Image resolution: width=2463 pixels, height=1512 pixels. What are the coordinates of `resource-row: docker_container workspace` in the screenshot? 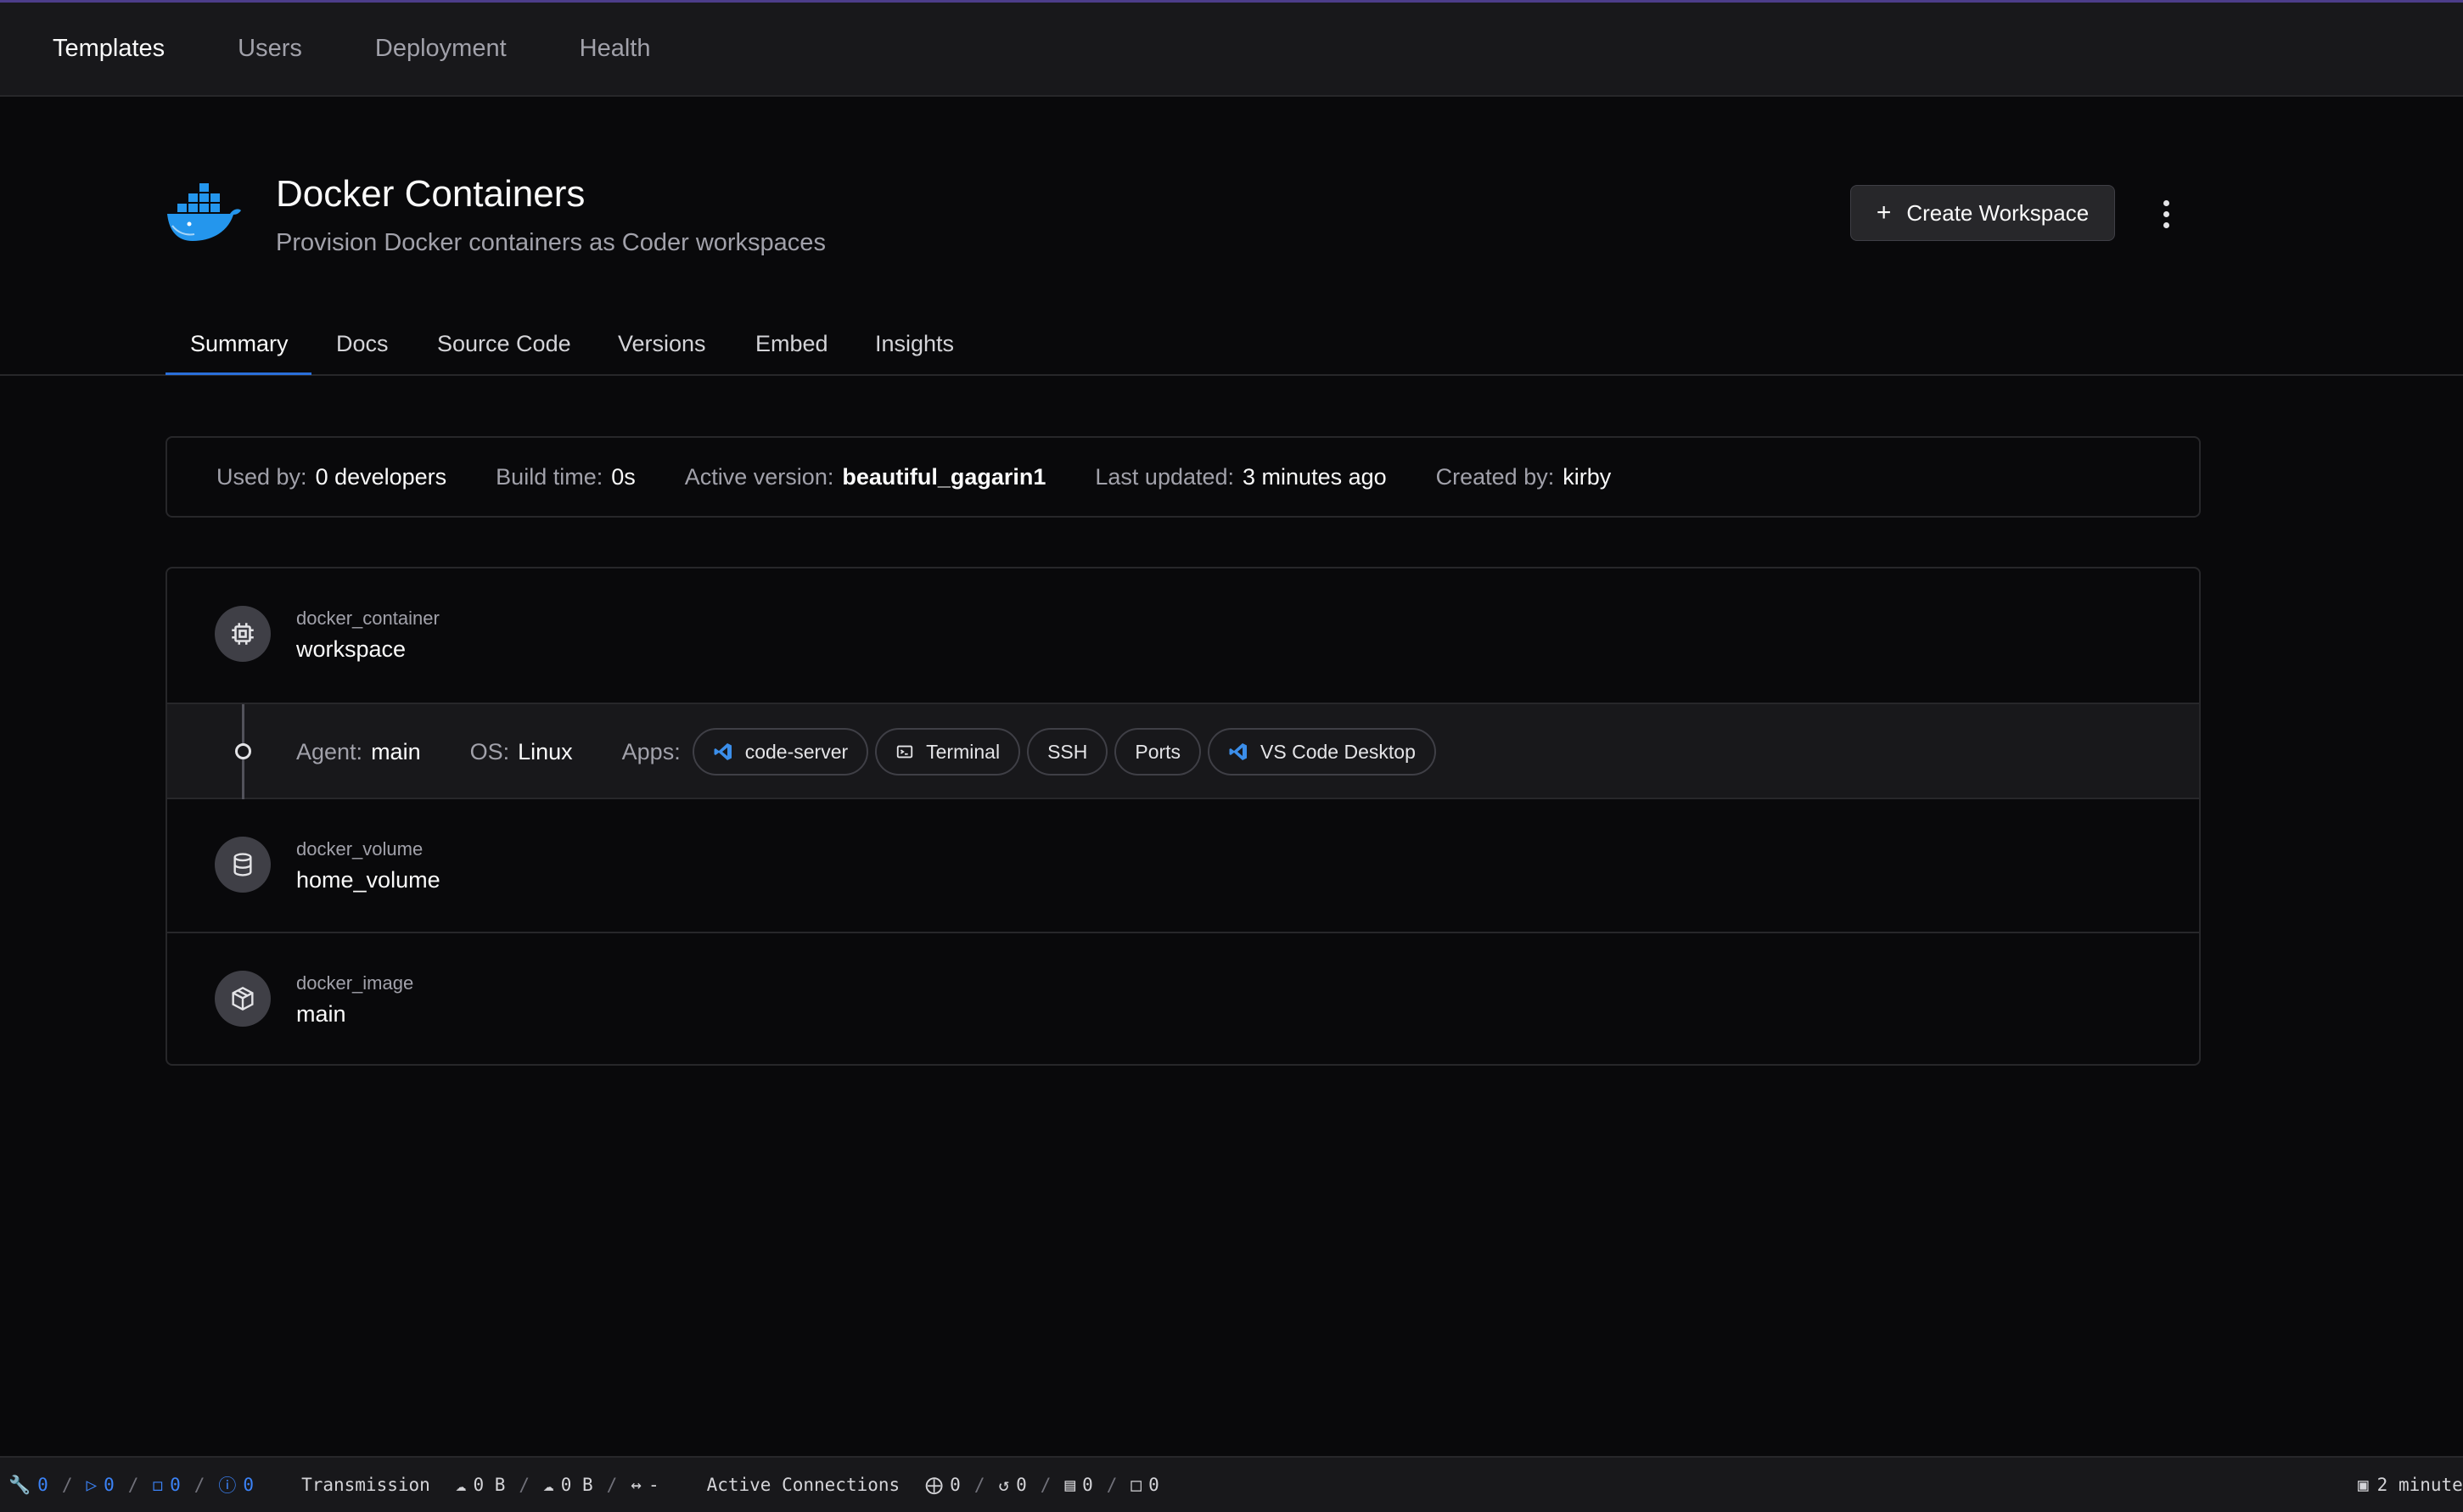 It's located at (1183, 635).